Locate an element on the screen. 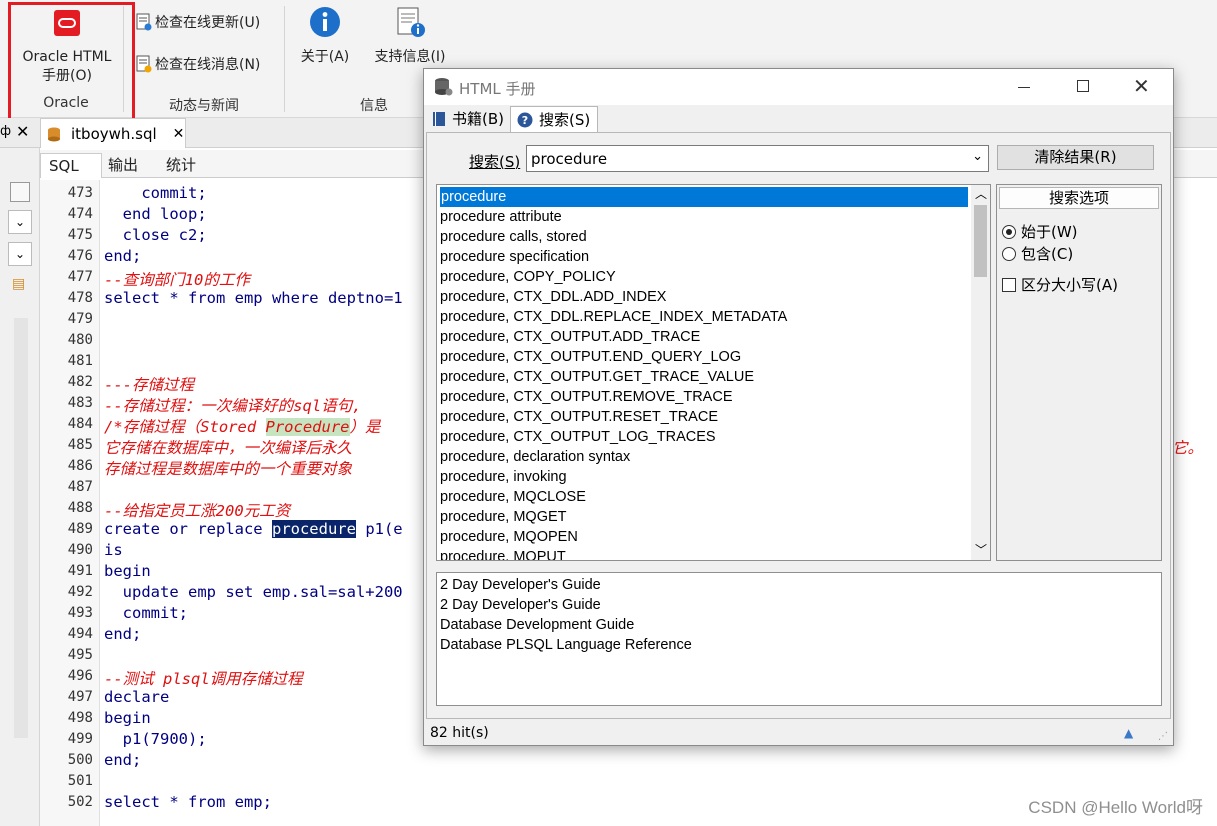  line-number: 475 is located at coordinates (80, 235).